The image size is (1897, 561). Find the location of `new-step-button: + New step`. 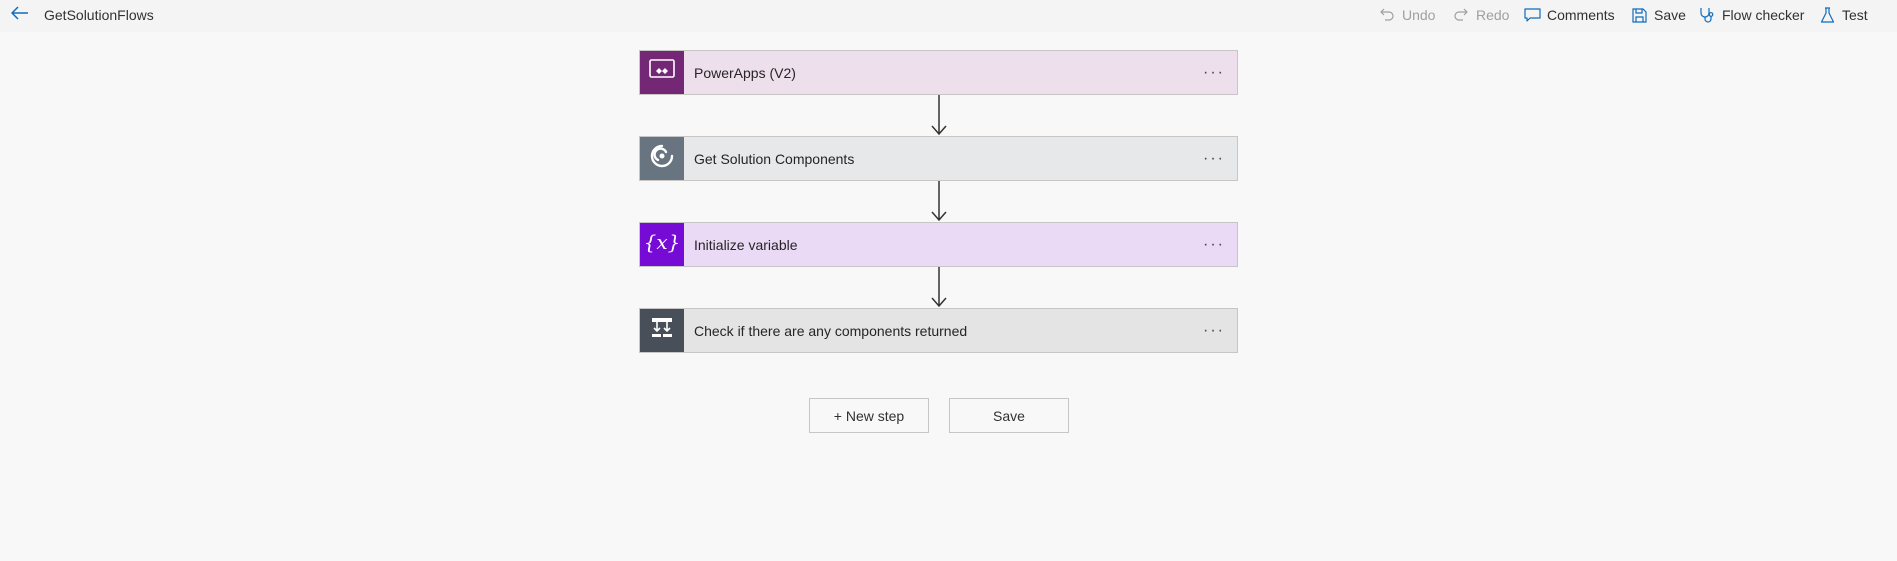

new-step-button: + New step is located at coordinates (869, 415).